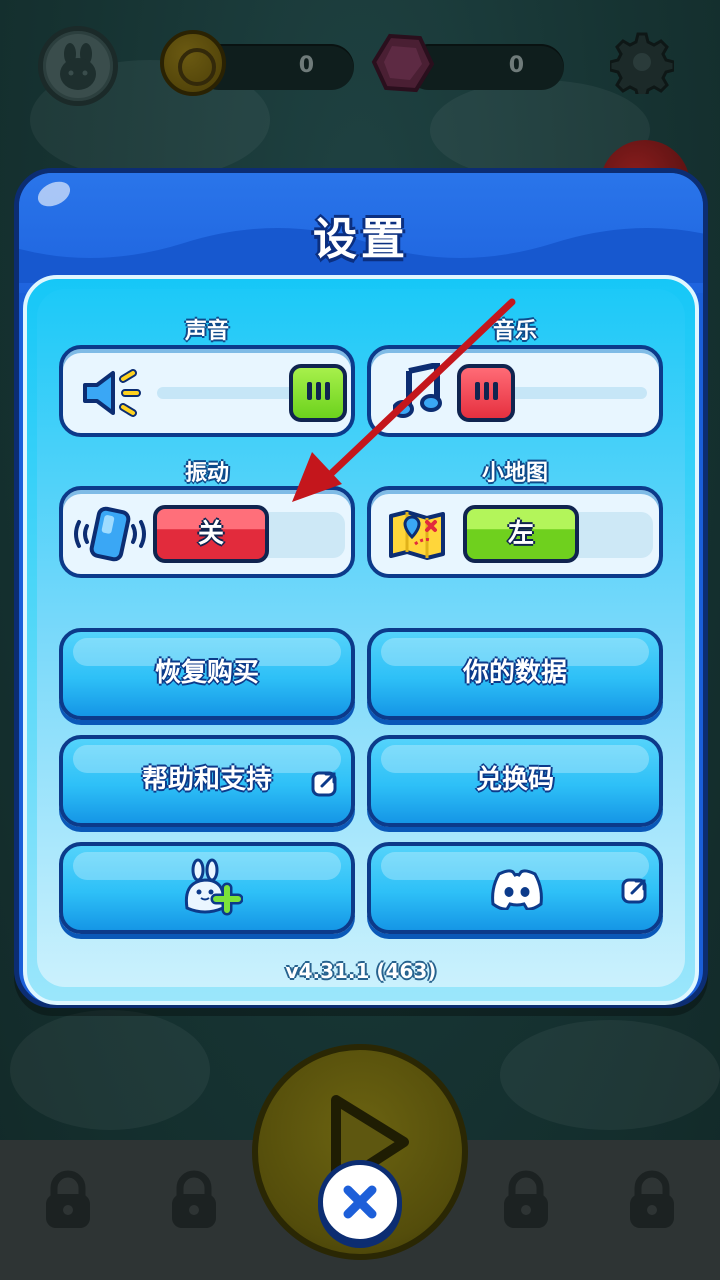 The width and height of the screenshot is (720, 1280). What do you see at coordinates (521, 534) in the screenshot?
I see `minimap-toggle: 左` at bounding box center [521, 534].